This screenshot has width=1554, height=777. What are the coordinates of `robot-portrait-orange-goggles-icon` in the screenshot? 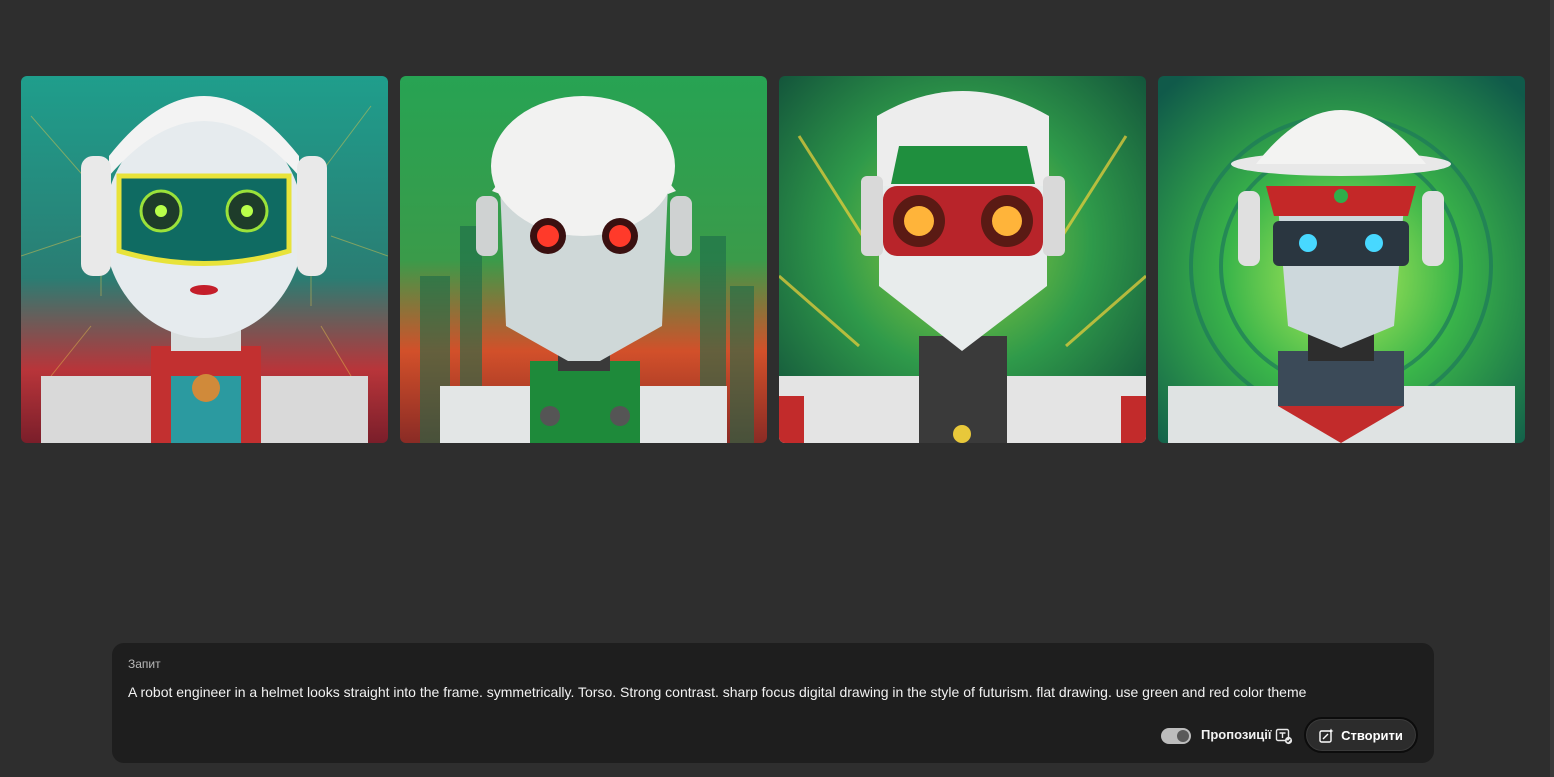 It's located at (962, 259).